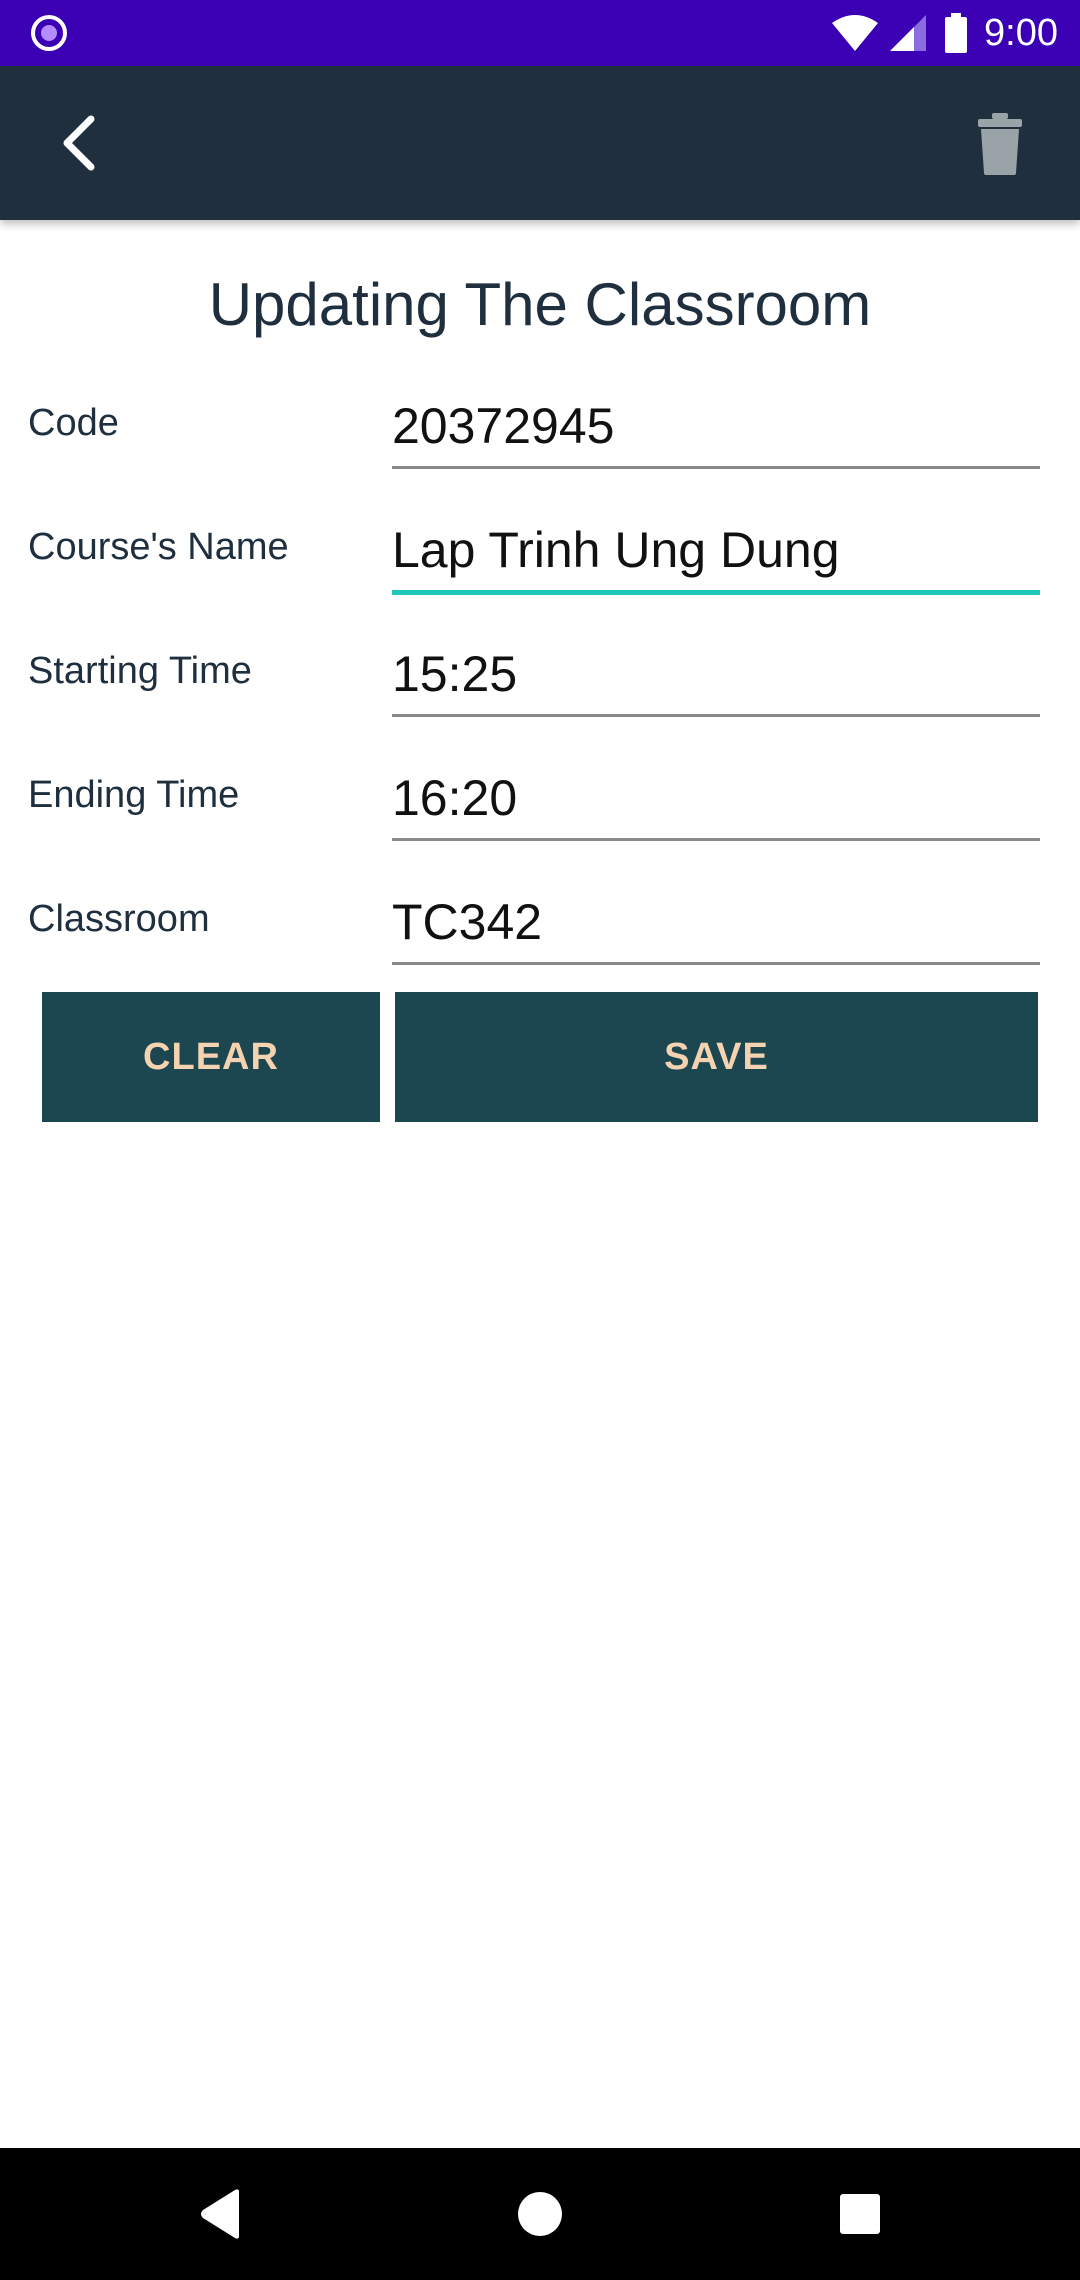 This screenshot has width=1080, height=2280. What do you see at coordinates (73, 423) in the screenshot?
I see `code-label: Code` at bounding box center [73, 423].